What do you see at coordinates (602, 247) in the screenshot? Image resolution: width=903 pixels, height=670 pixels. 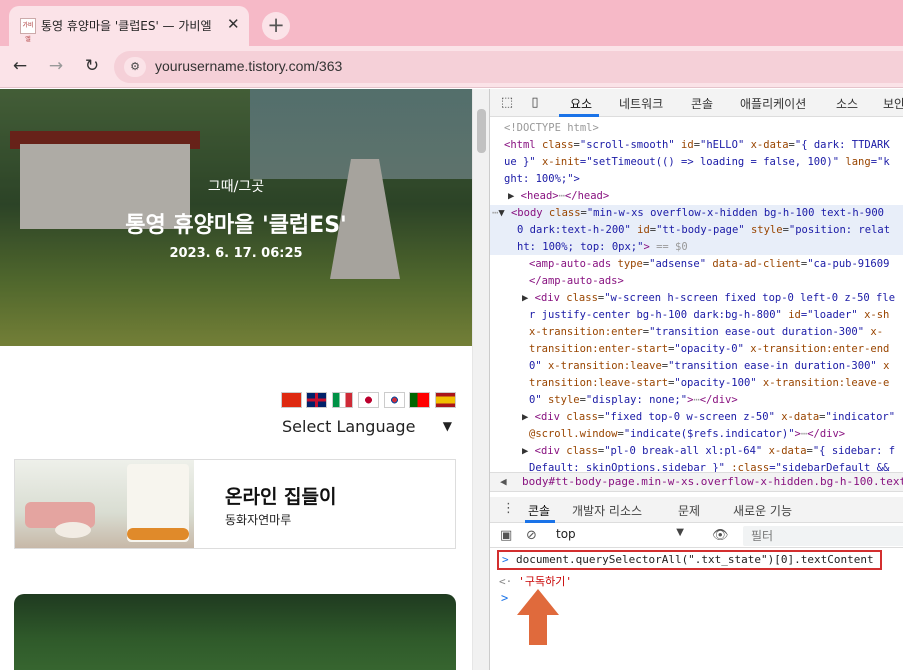 I see `dom-line: ht: 100%; top: 0px;"> == $0` at bounding box center [602, 247].